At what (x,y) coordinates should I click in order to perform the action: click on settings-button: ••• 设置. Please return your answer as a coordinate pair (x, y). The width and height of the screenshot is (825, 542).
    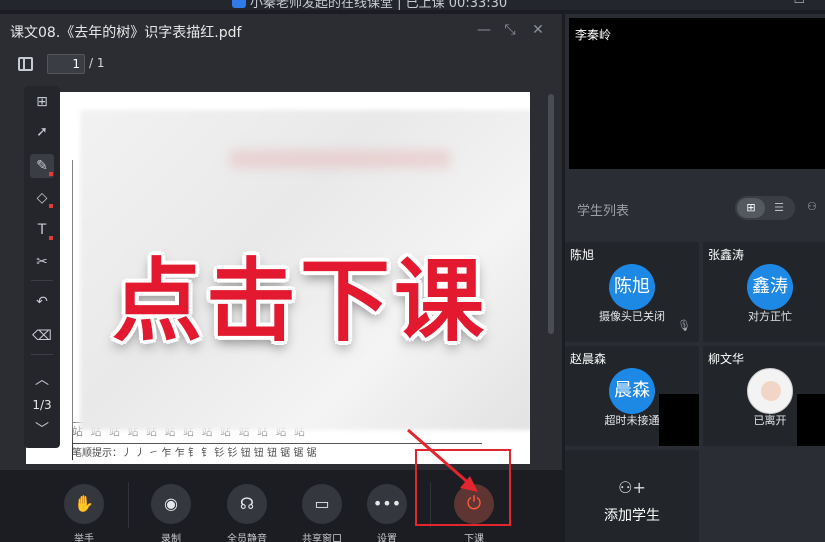
    Looking at the image, I should click on (387, 513).